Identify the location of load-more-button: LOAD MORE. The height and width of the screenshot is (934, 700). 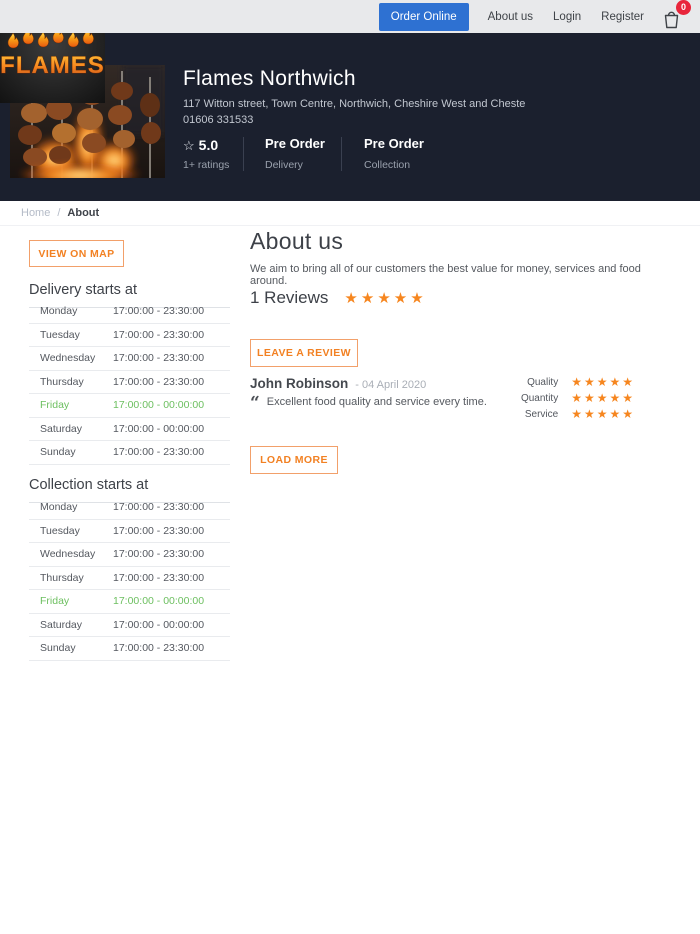
(294, 460).